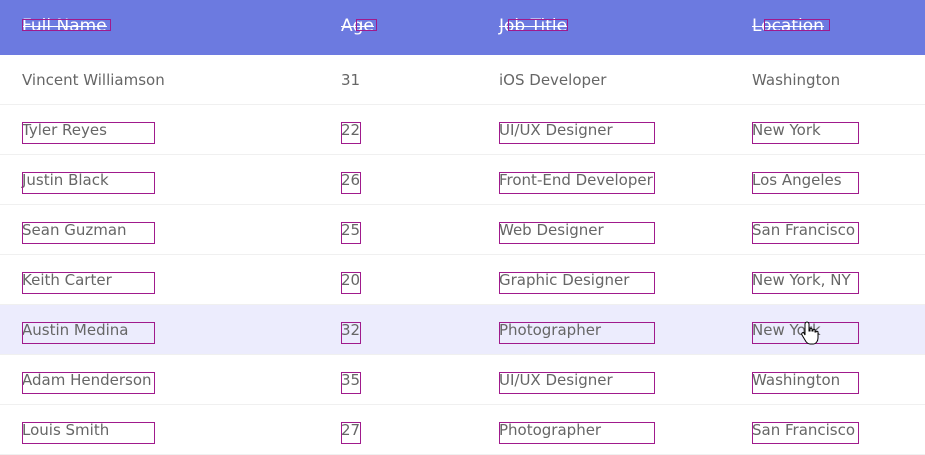 The image size is (925, 455). Describe the element at coordinates (553, 80) in the screenshot. I see `cell-job-title: iOS Developer` at that location.